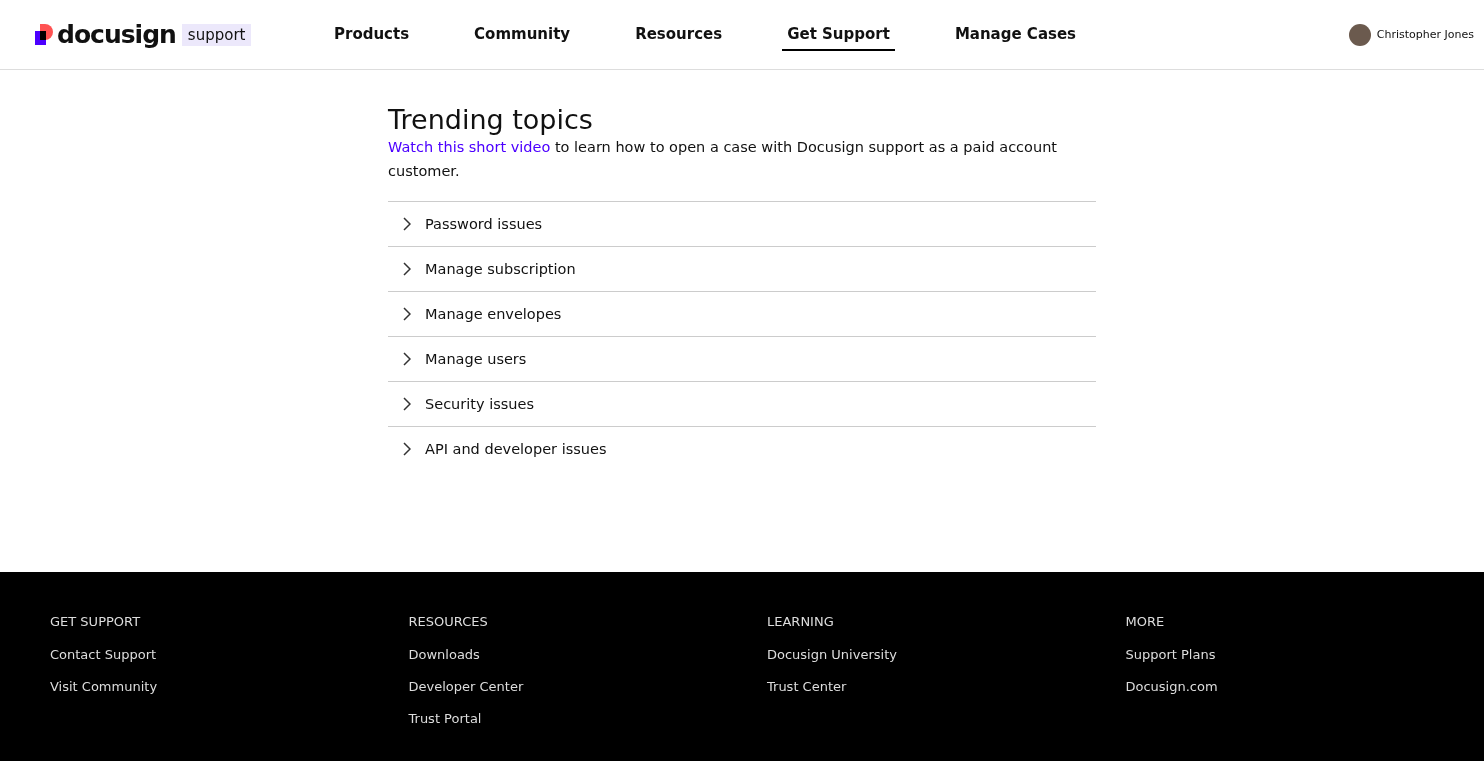  Describe the element at coordinates (1359, 34) in the screenshot. I see `avatar` at that location.